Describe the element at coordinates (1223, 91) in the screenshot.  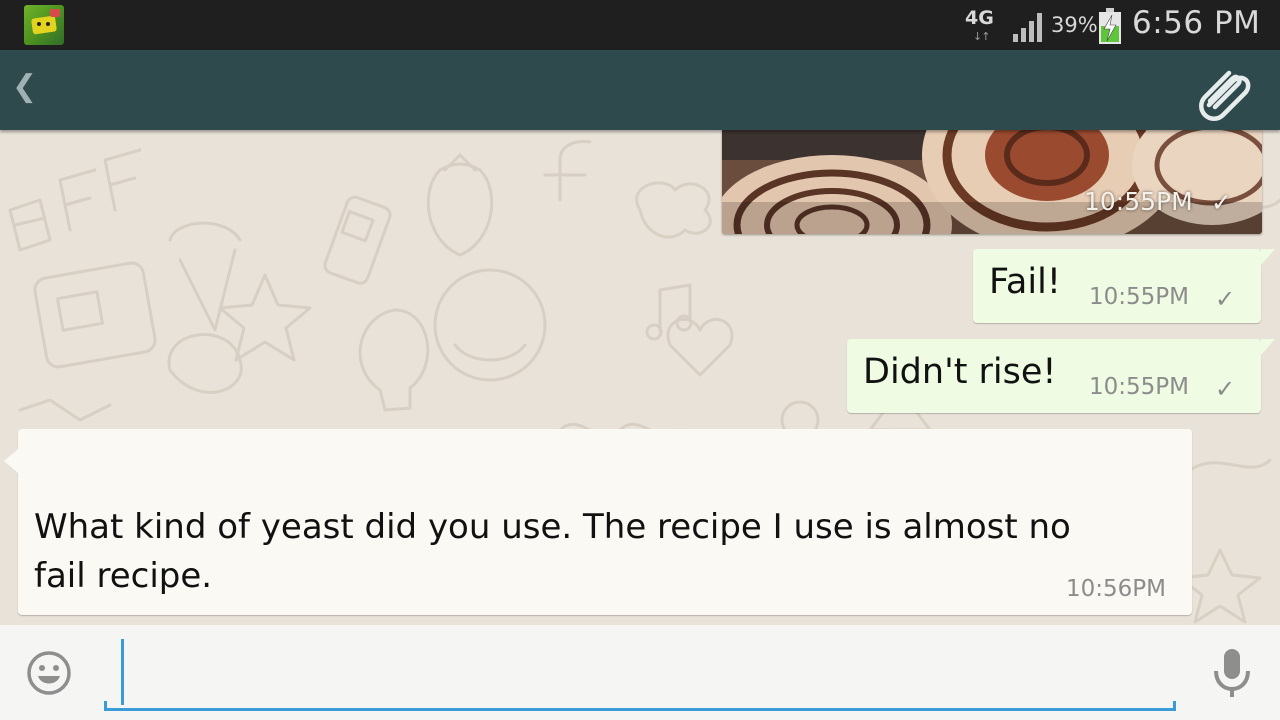
I see `paperclip-icon` at that location.